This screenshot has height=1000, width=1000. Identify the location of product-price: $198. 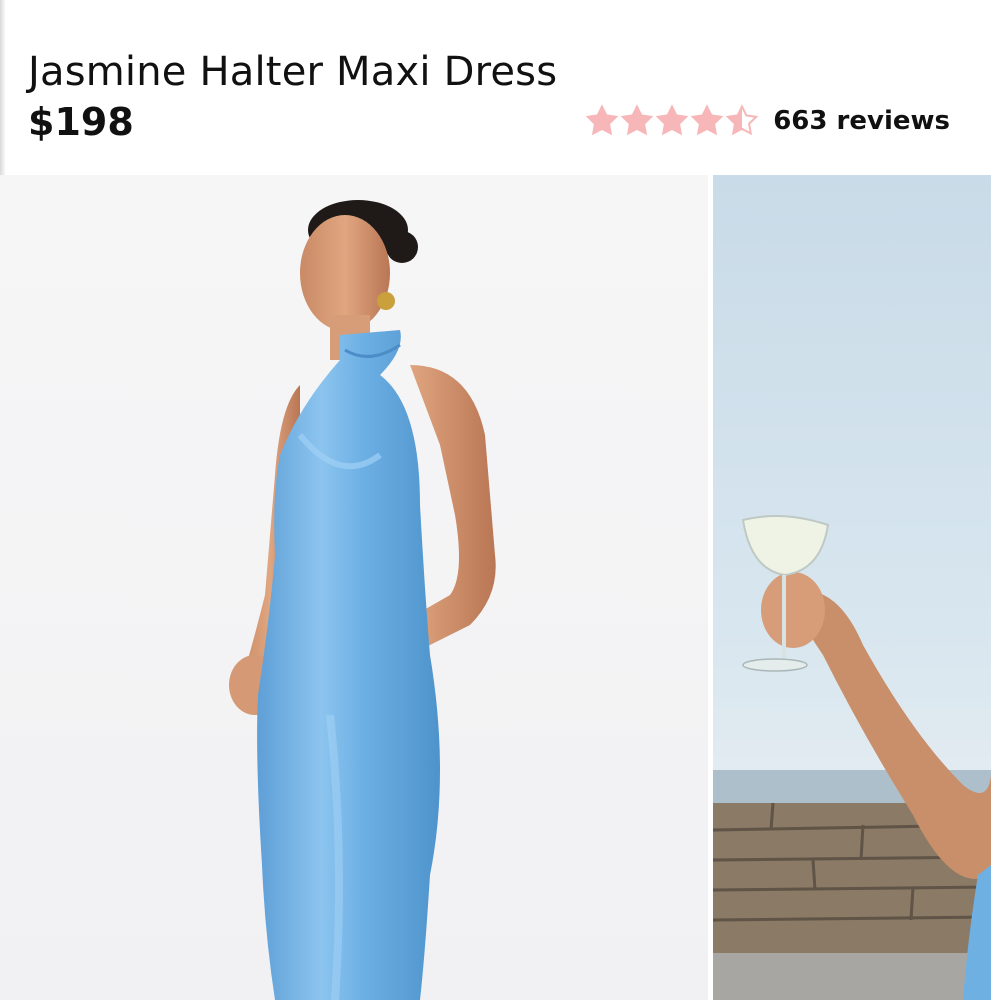
(81, 122).